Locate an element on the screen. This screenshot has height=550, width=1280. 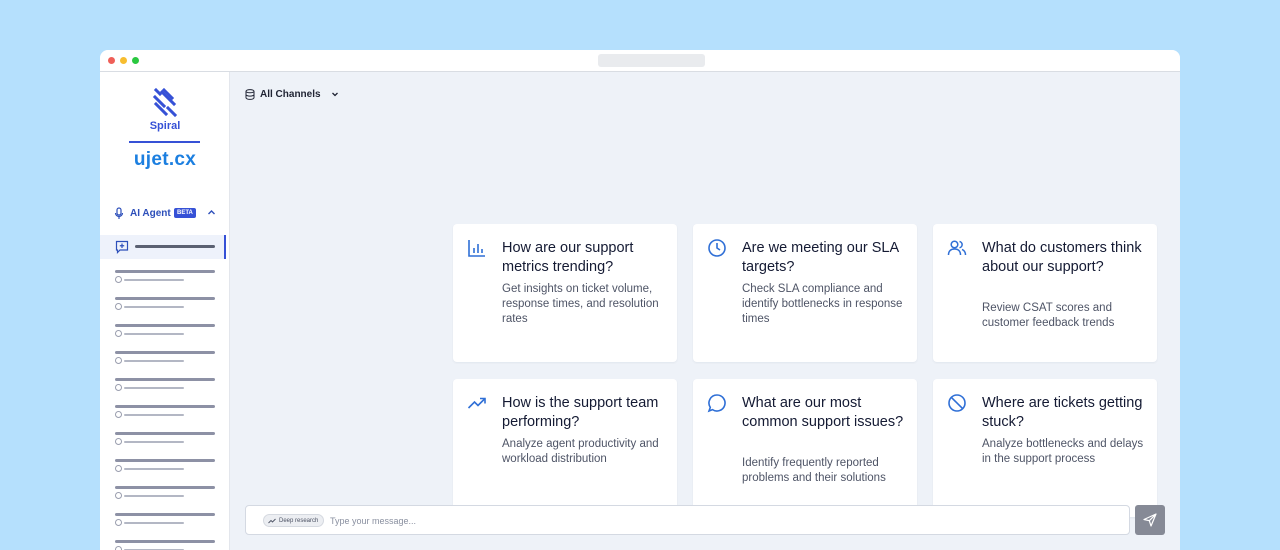
logo-divider is located at coordinates (164, 142).